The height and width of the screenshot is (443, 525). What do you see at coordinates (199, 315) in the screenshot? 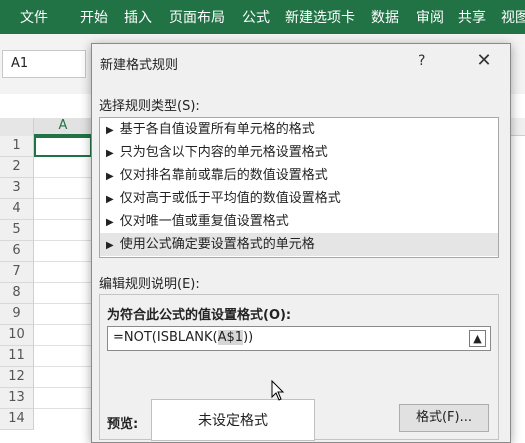
I see `formula-label: 为符合此公式的值设置格式(O):` at bounding box center [199, 315].